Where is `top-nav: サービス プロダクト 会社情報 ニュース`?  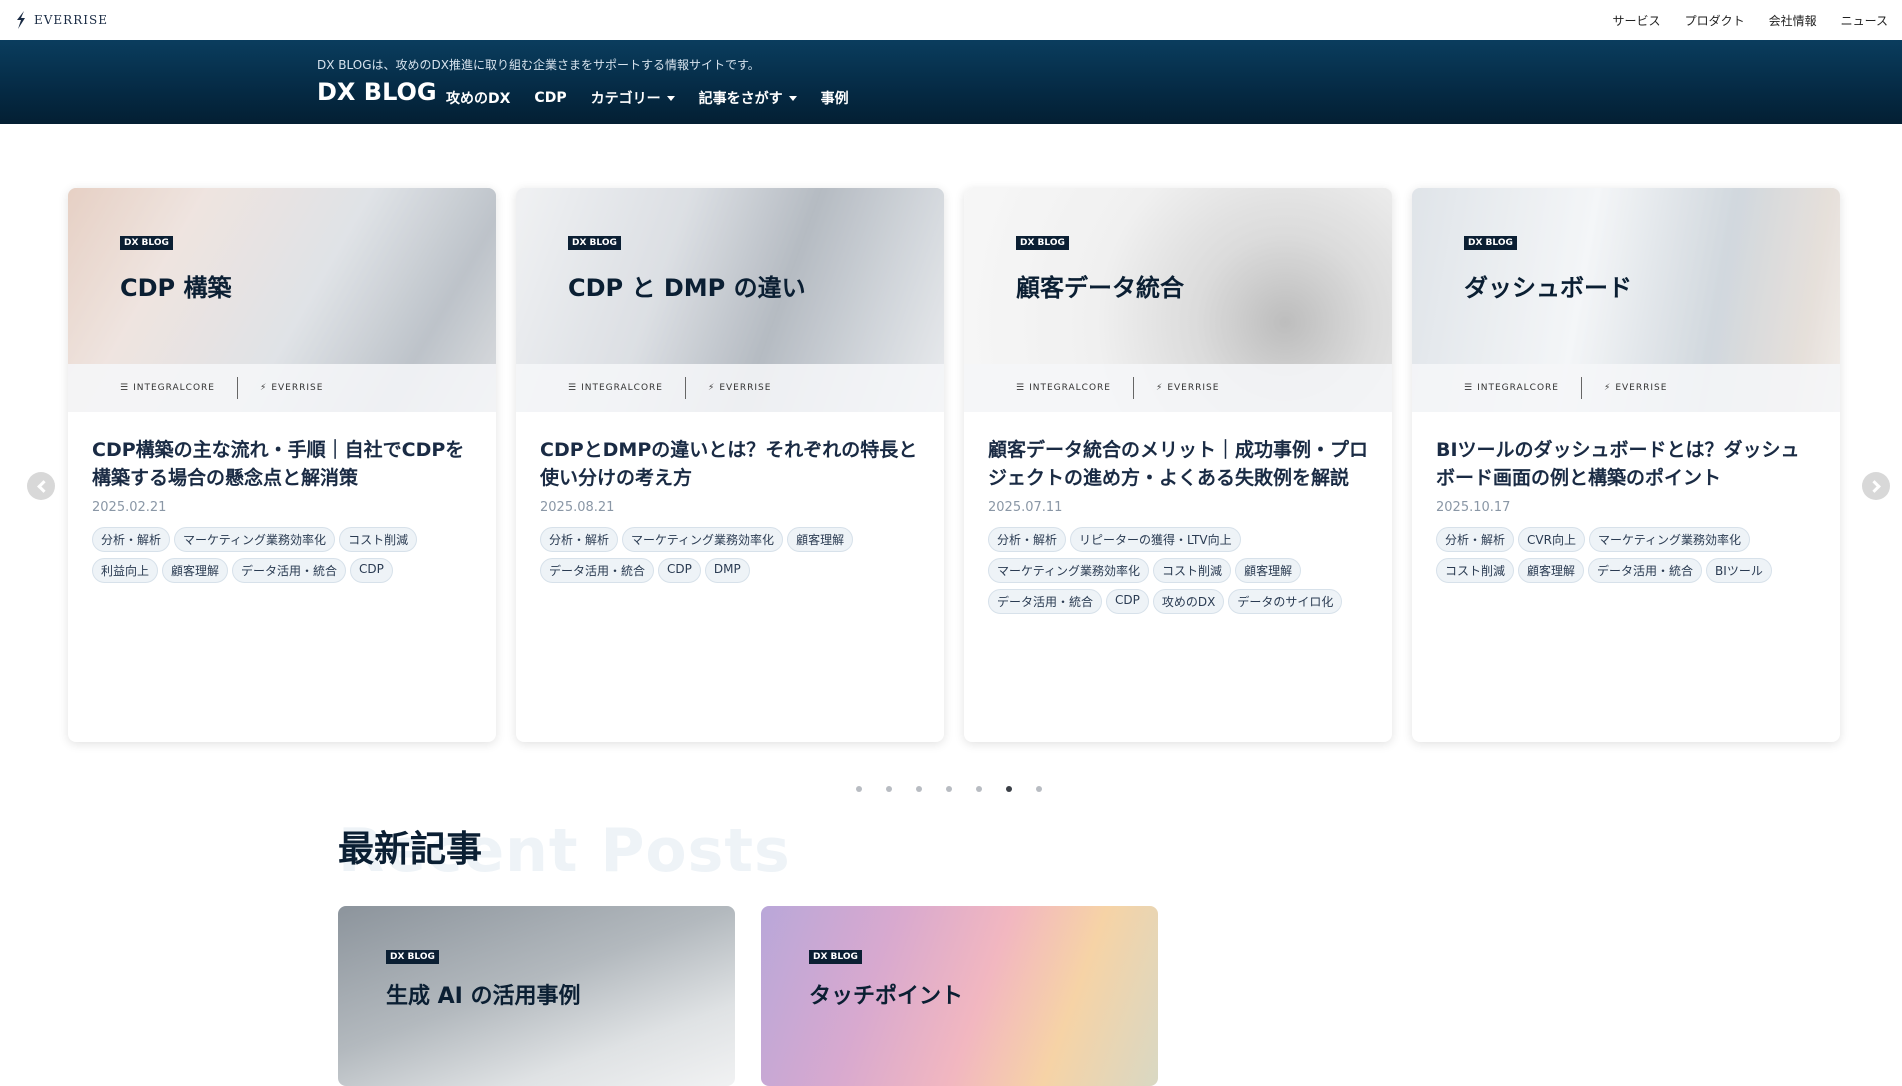 top-nav: サービス プロダクト 会社情報 ニュース is located at coordinates (1750, 20).